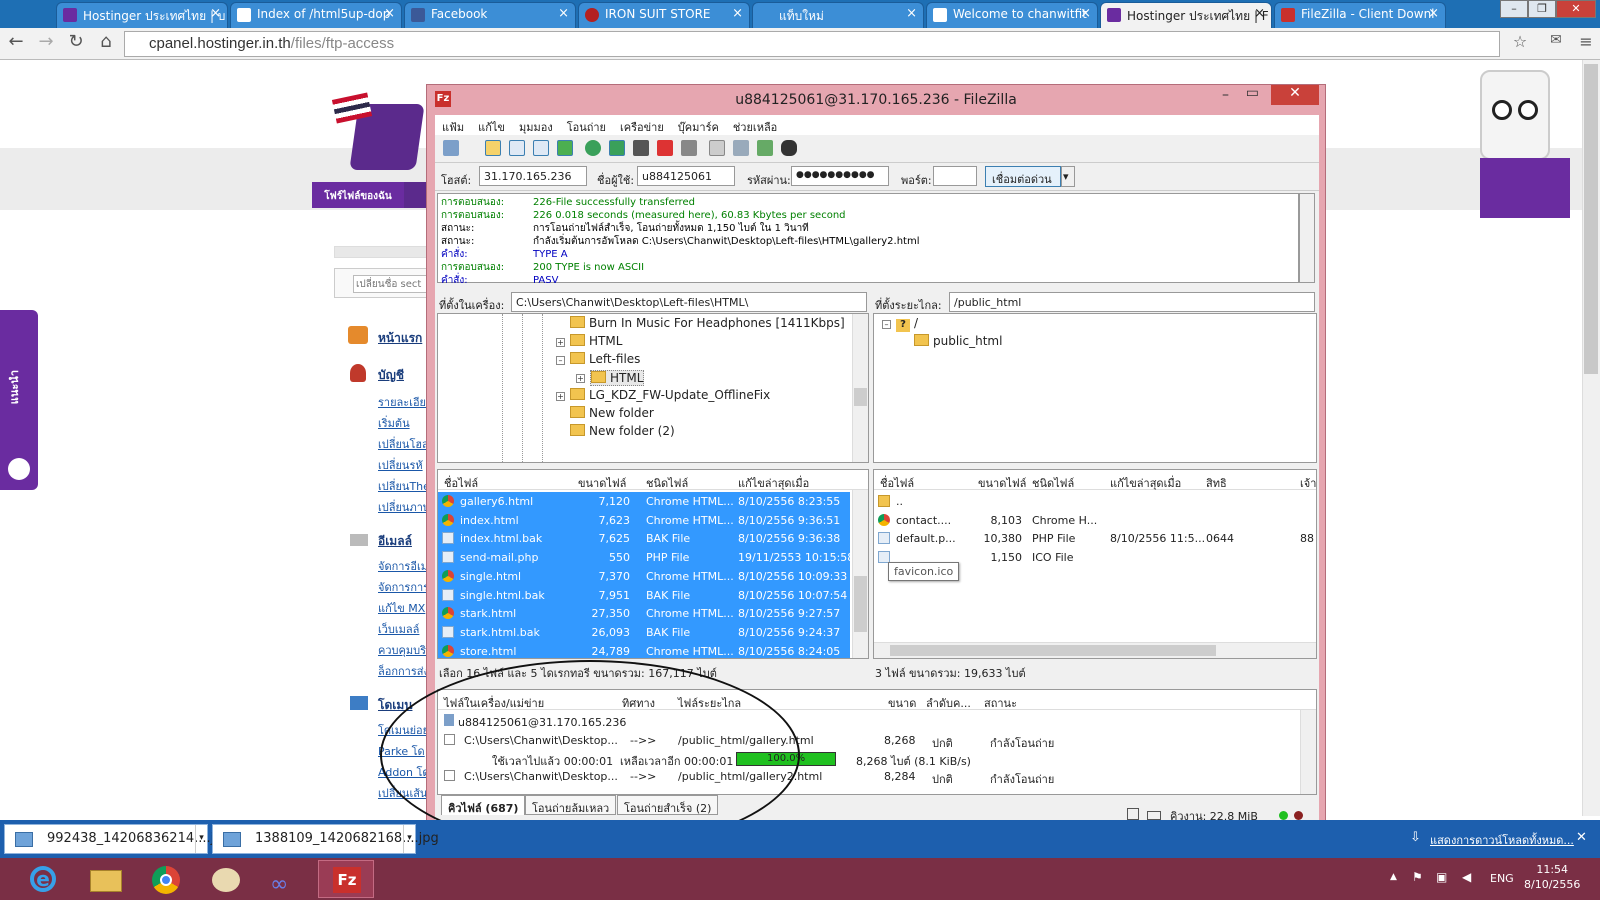  Describe the element at coordinates (958, 341) in the screenshot. I see `tree-folder: public_html` at that location.